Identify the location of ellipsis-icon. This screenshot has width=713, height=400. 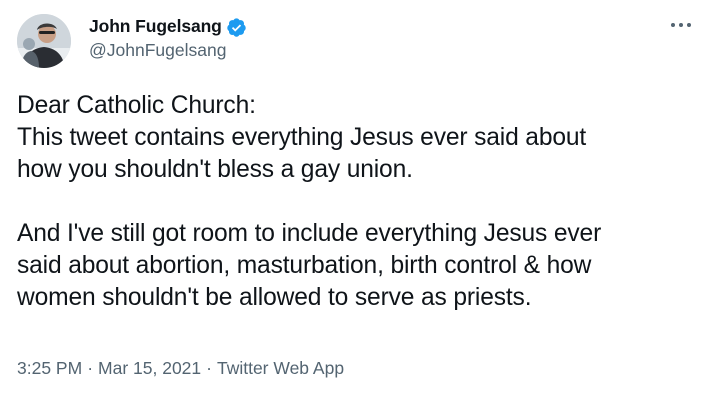
(681, 25).